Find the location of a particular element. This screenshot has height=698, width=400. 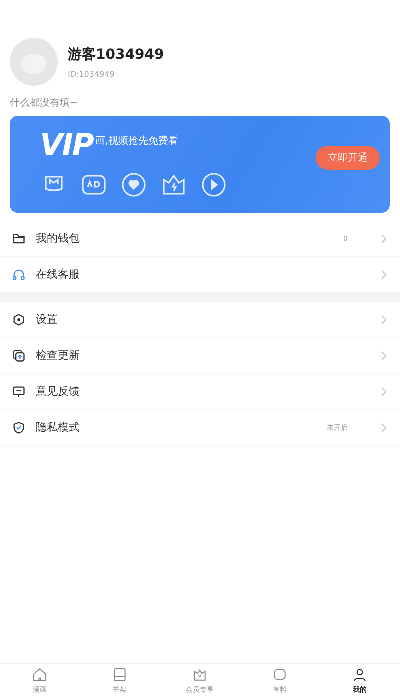

crown-icon is located at coordinates (200, 675).